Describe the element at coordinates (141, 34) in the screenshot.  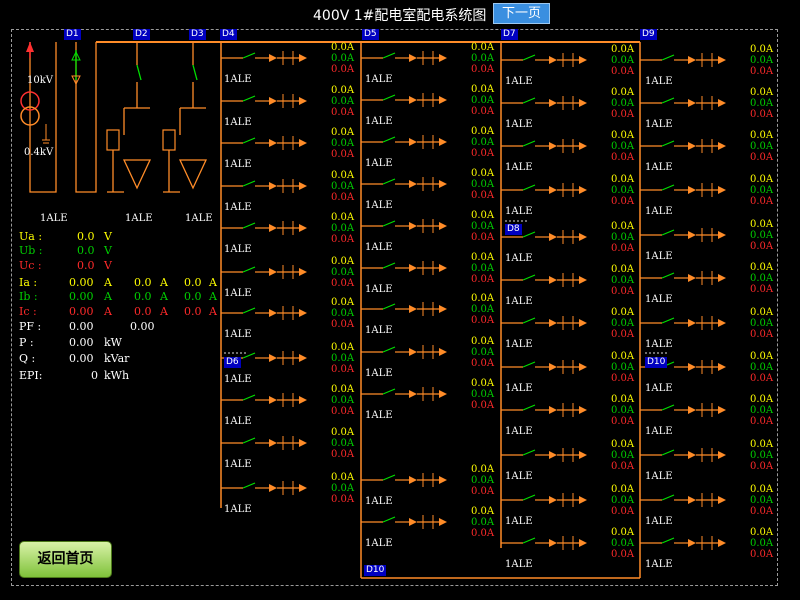
I see `panel-tag-d2: D2` at that location.